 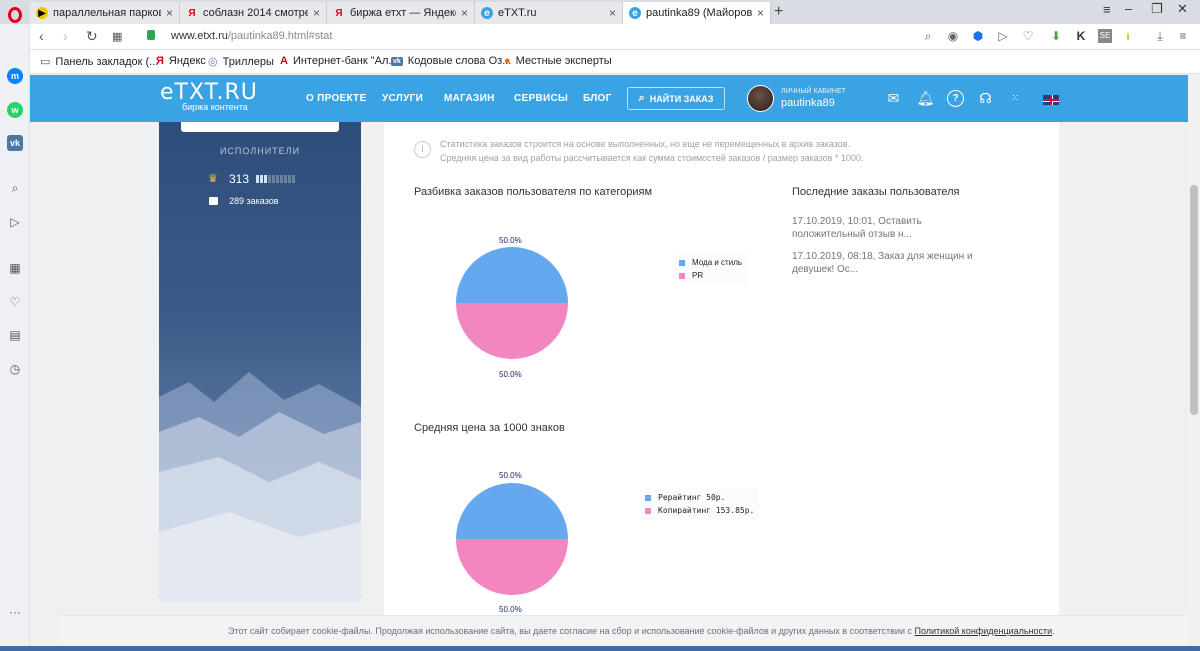 What do you see at coordinates (15, 222) in the screenshot?
I see `send-icon: ▷` at bounding box center [15, 222].